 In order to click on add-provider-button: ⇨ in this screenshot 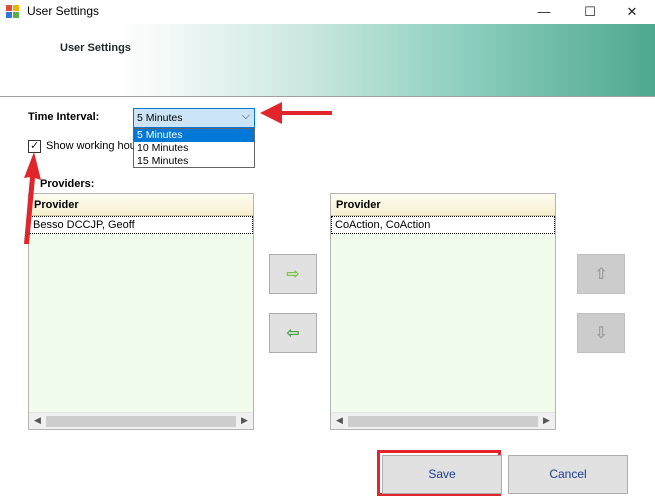, I will do `click(293, 274)`.